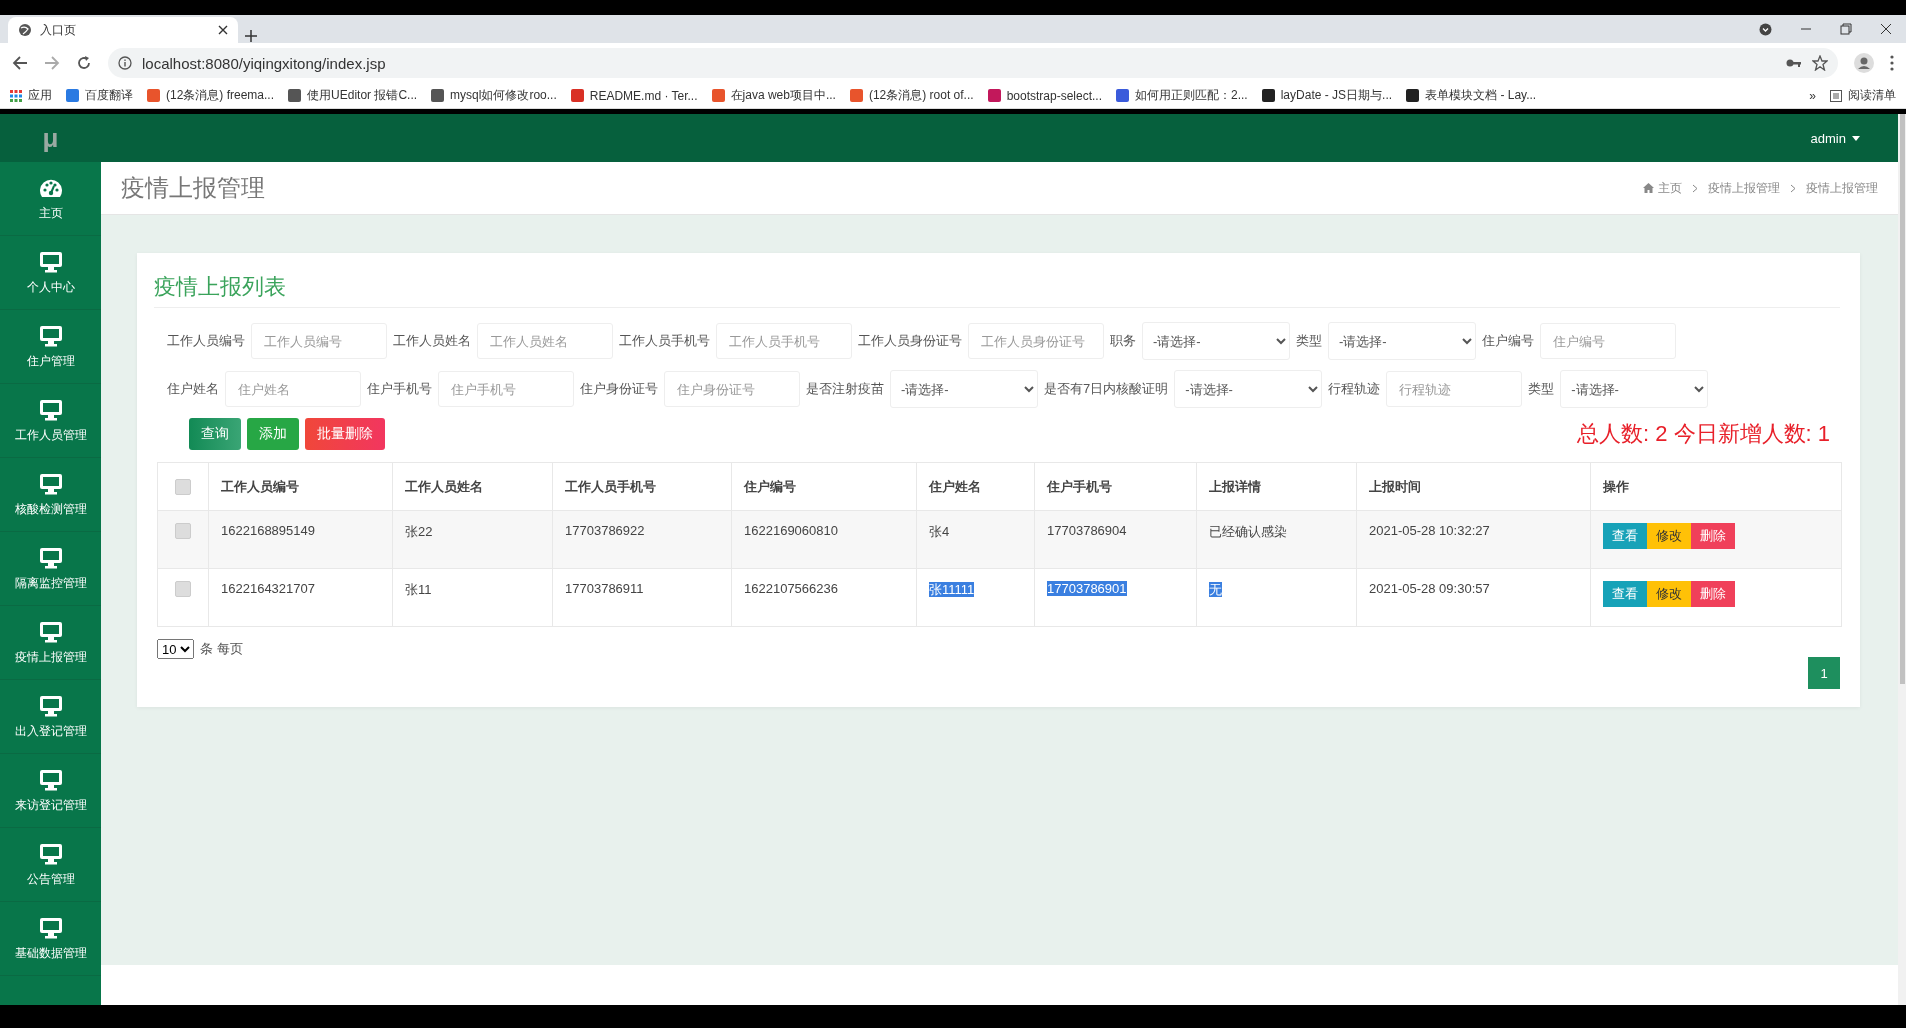 Image resolution: width=1906 pixels, height=1028 pixels. I want to click on globe-icon, so click(25, 30).